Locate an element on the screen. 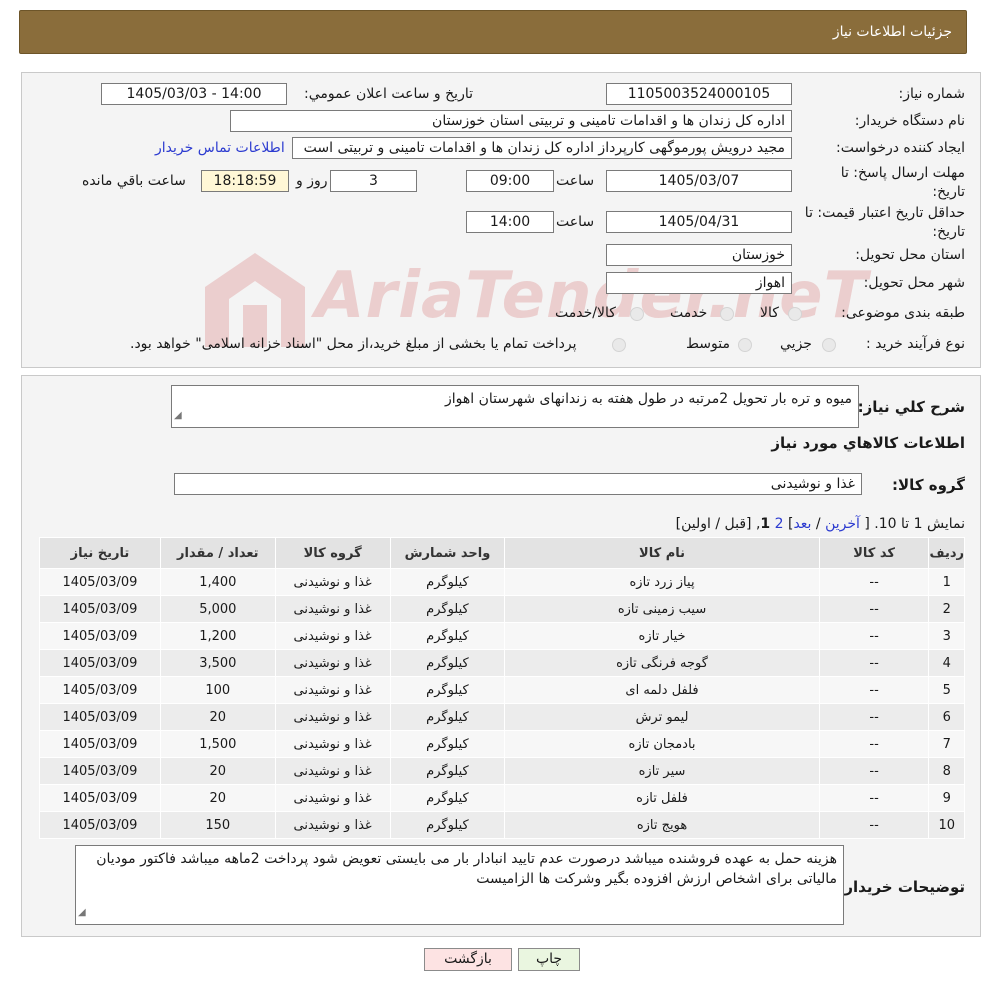 This screenshot has width=985, height=993. col-date-header: تاريخ نياز is located at coordinates (100, 553).